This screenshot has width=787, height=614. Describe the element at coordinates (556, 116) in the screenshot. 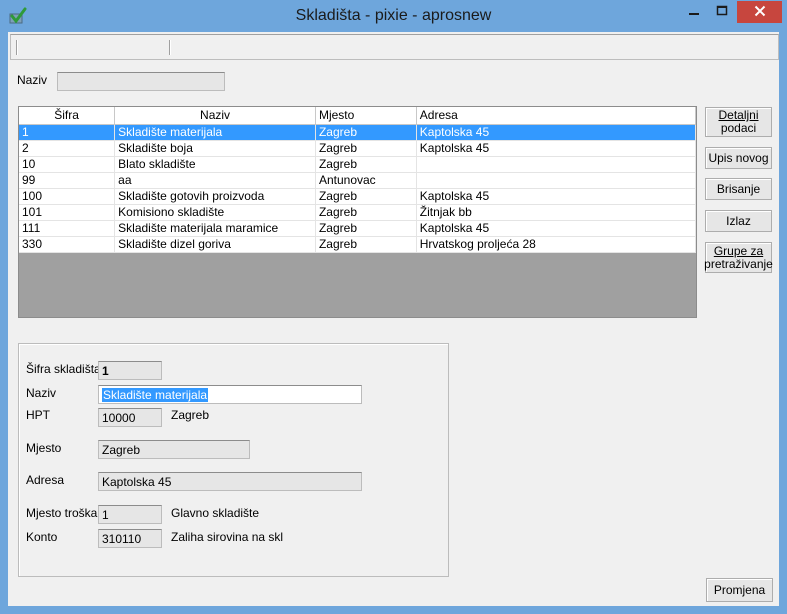

I see `column-header-adresa: Adresa` at that location.